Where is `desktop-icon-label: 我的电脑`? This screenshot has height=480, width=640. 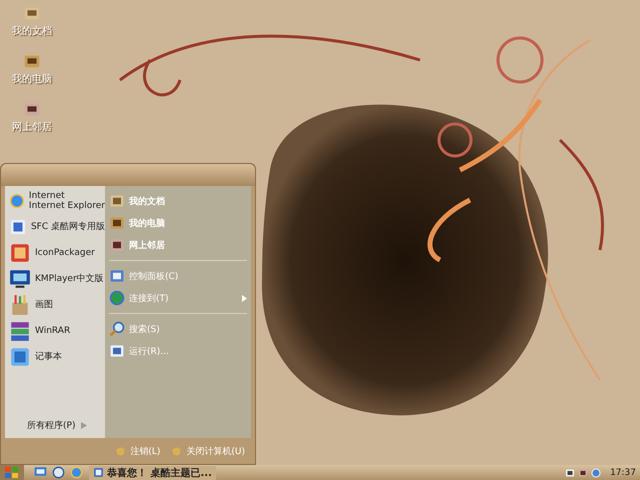
desktop-icon-label: 我的电脑 is located at coordinates (32, 79).